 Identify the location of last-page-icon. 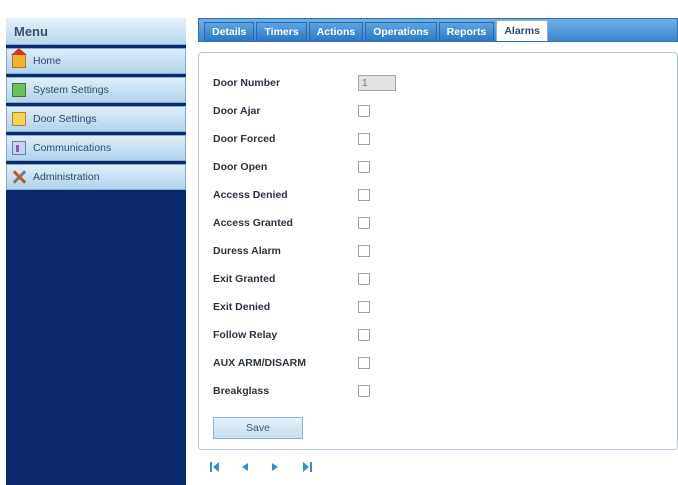
(307, 467).